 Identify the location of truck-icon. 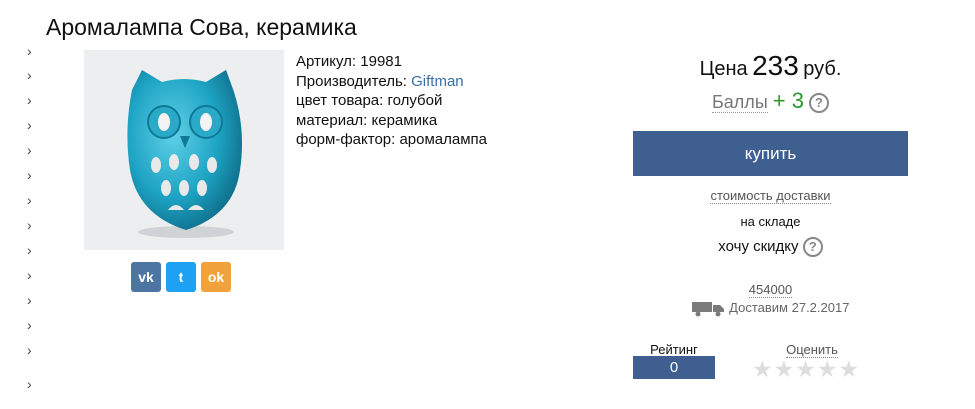
(707, 309).